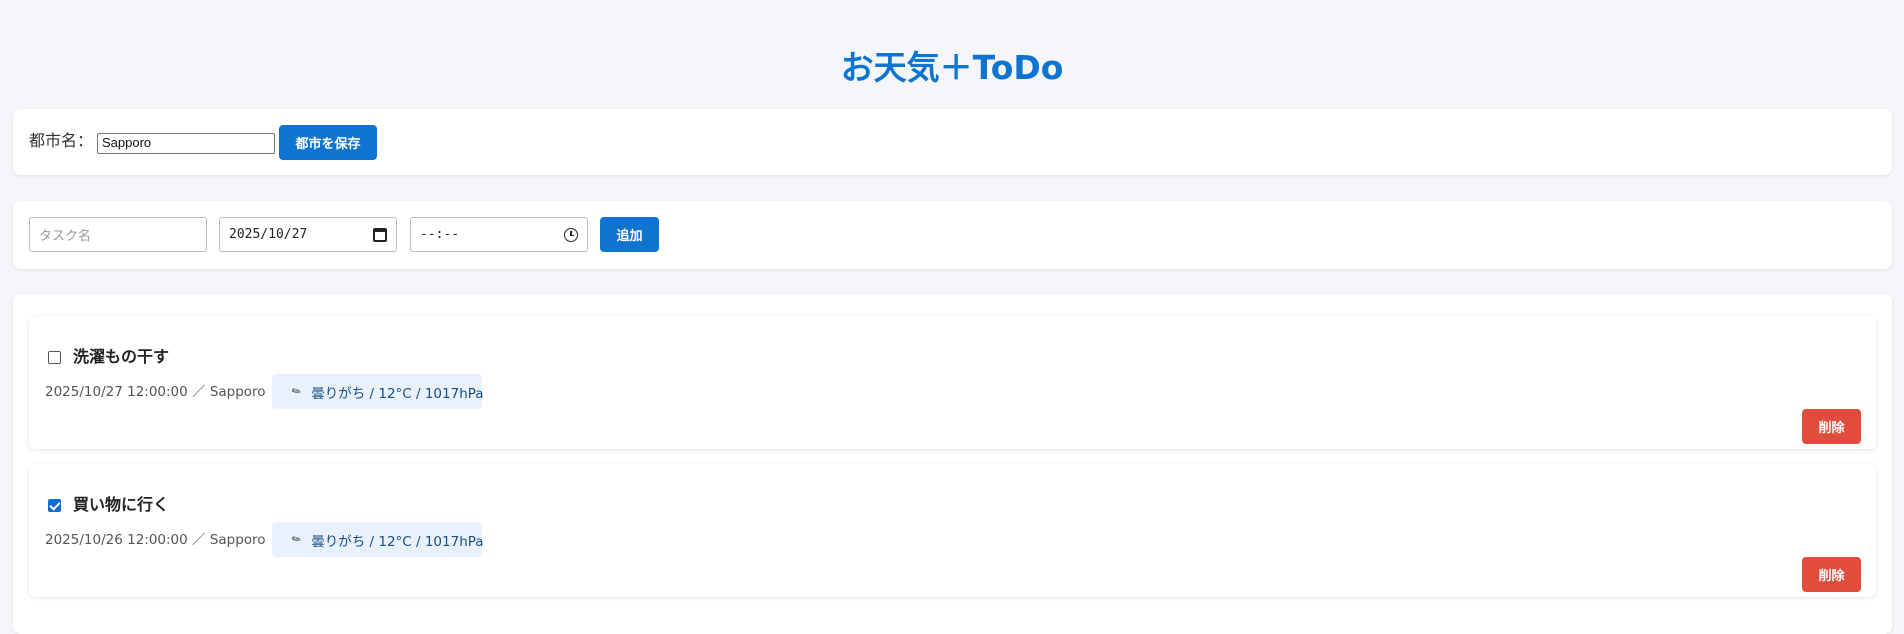 Image resolution: width=1904 pixels, height=634 pixels. What do you see at coordinates (952, 142) in the screenshot?
I see `city-settings-card: 都市名： Sapporo 都市を保存` at bounding box center [952, 142].